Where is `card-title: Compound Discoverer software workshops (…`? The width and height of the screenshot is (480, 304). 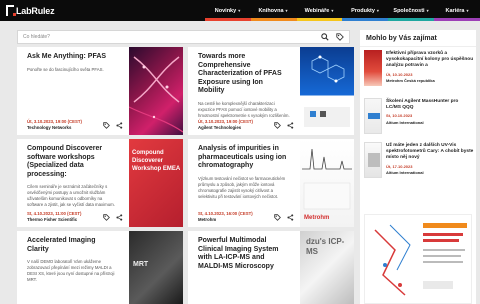
card-title: Compound Discoverer software workshops (… is located at coordinates (73, 162).